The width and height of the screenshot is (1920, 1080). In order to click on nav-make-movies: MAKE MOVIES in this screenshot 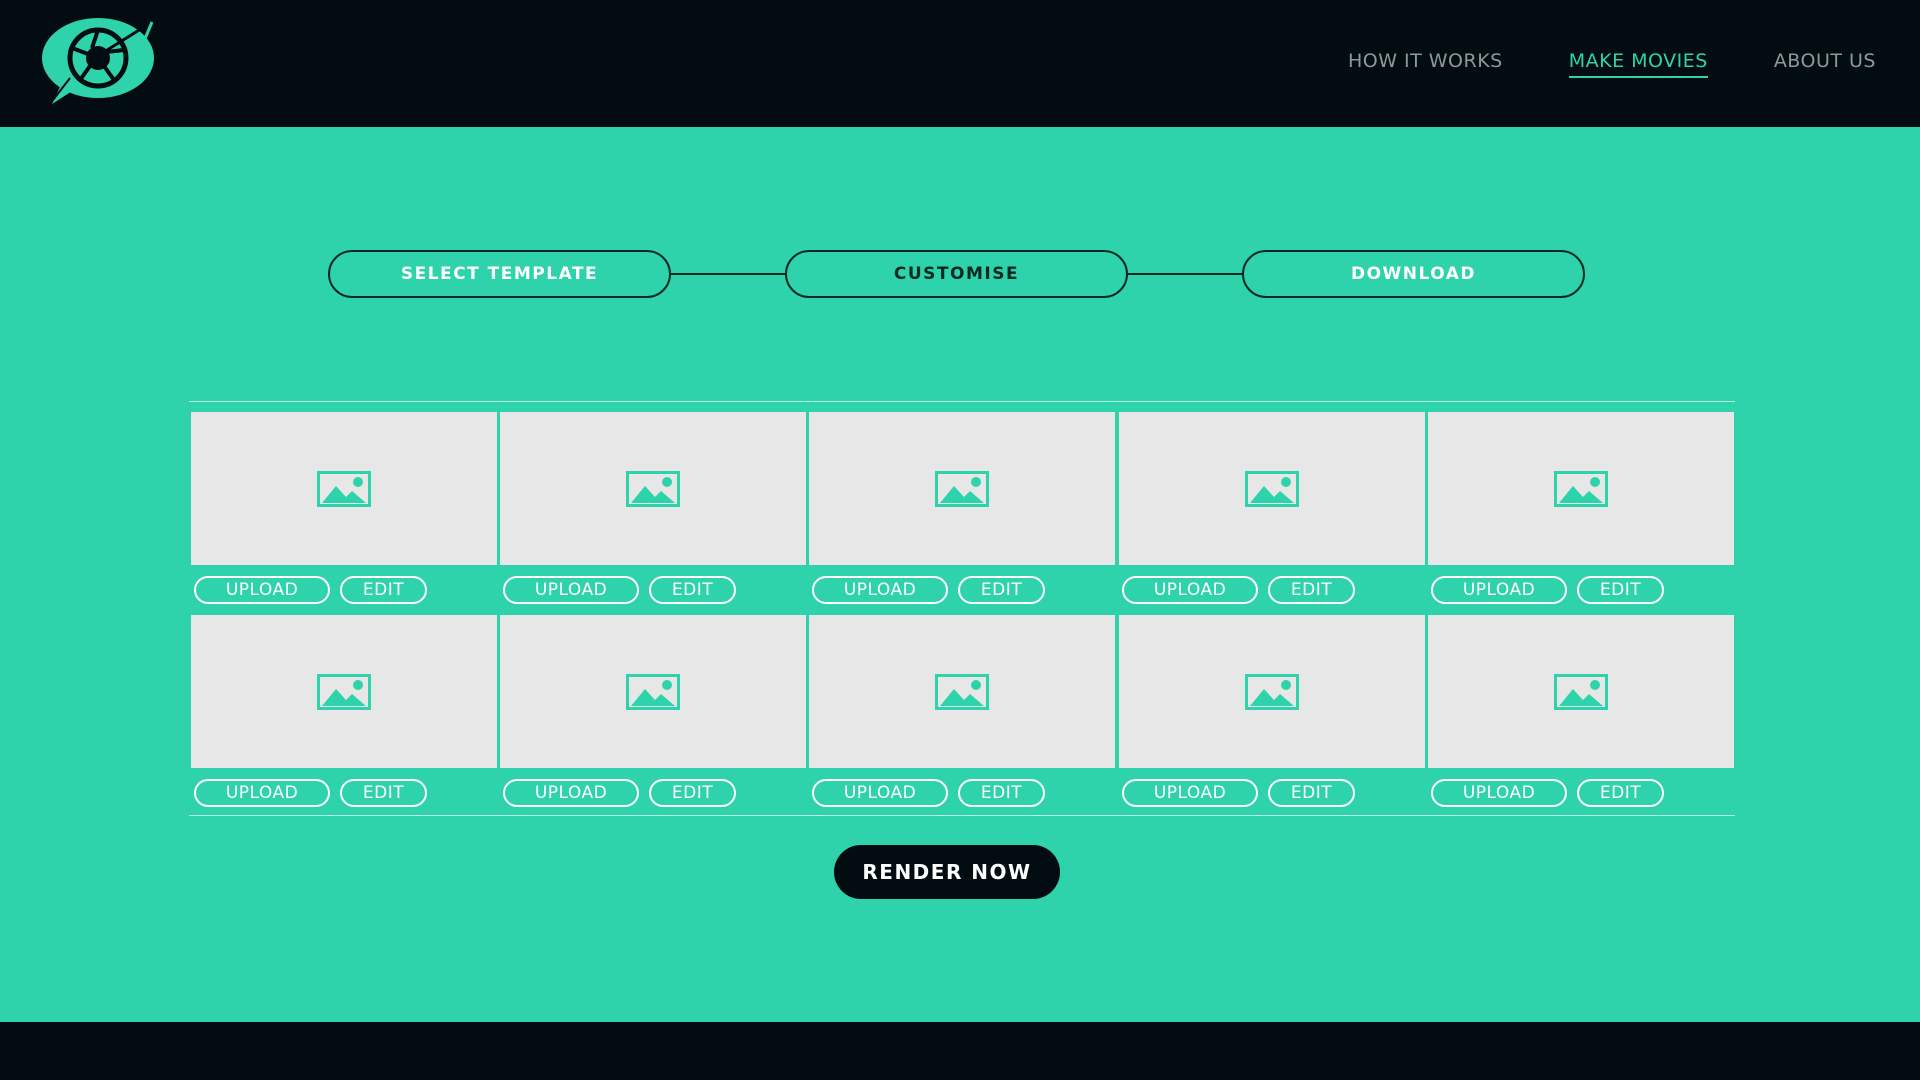, I will do `click(1638, 64)`.